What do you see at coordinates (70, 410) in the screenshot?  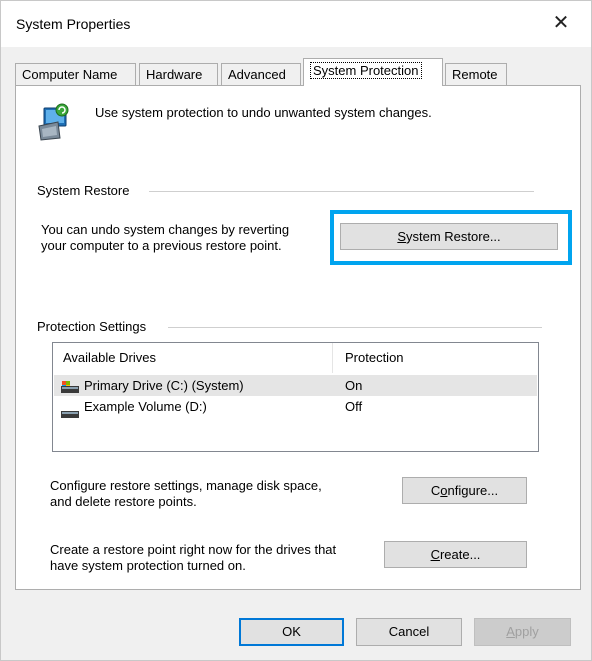 I see `drive-icon` at bounding box center [70, 410].